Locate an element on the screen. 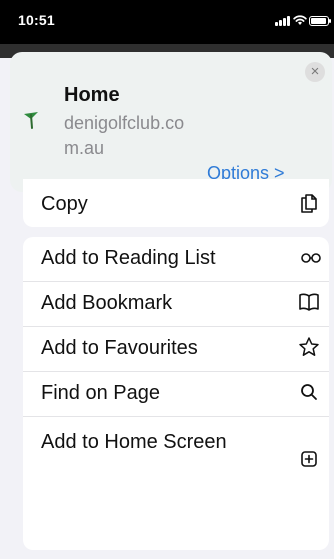 This screenshot has height=559, width=334. action-label: Copy is located at coordinates (64, 204).